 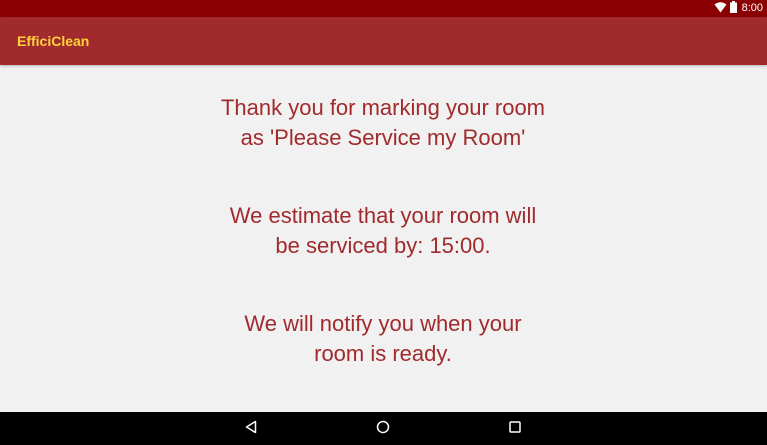 I want to click on recents-icon, so click(x=515, y=429).